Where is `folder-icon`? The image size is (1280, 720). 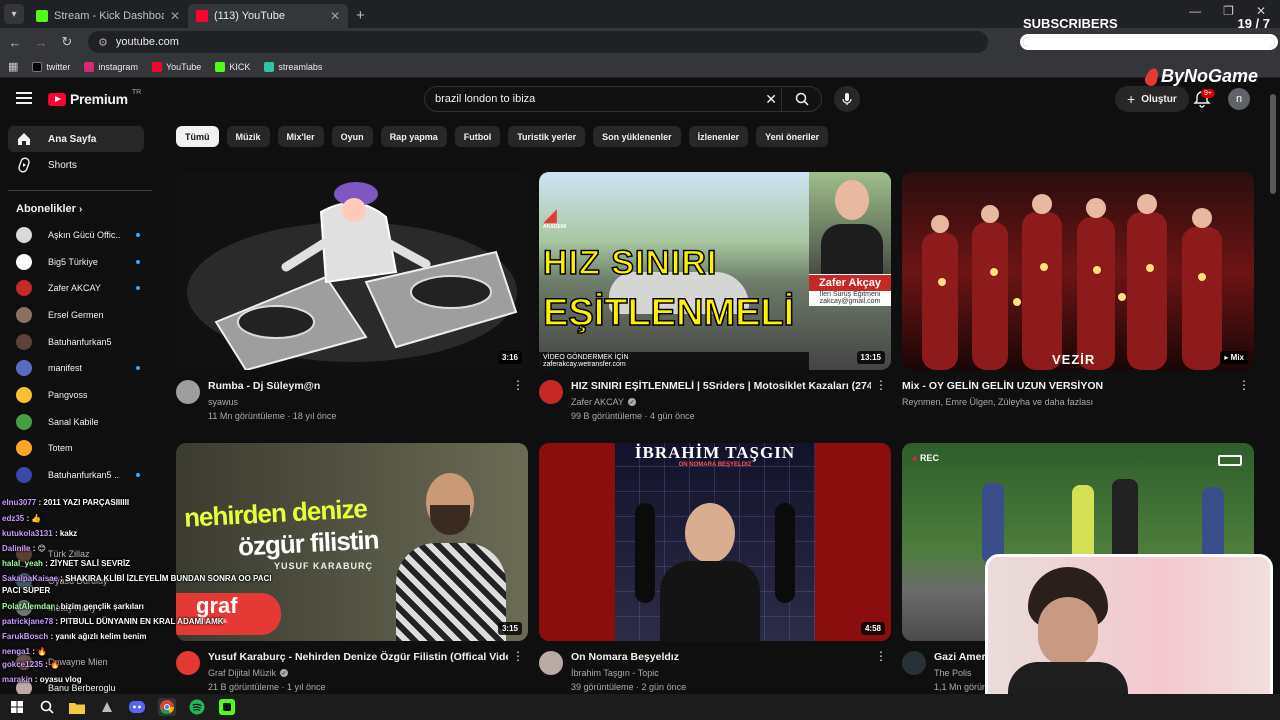 folder-icon is located at coordinates (77, 707).